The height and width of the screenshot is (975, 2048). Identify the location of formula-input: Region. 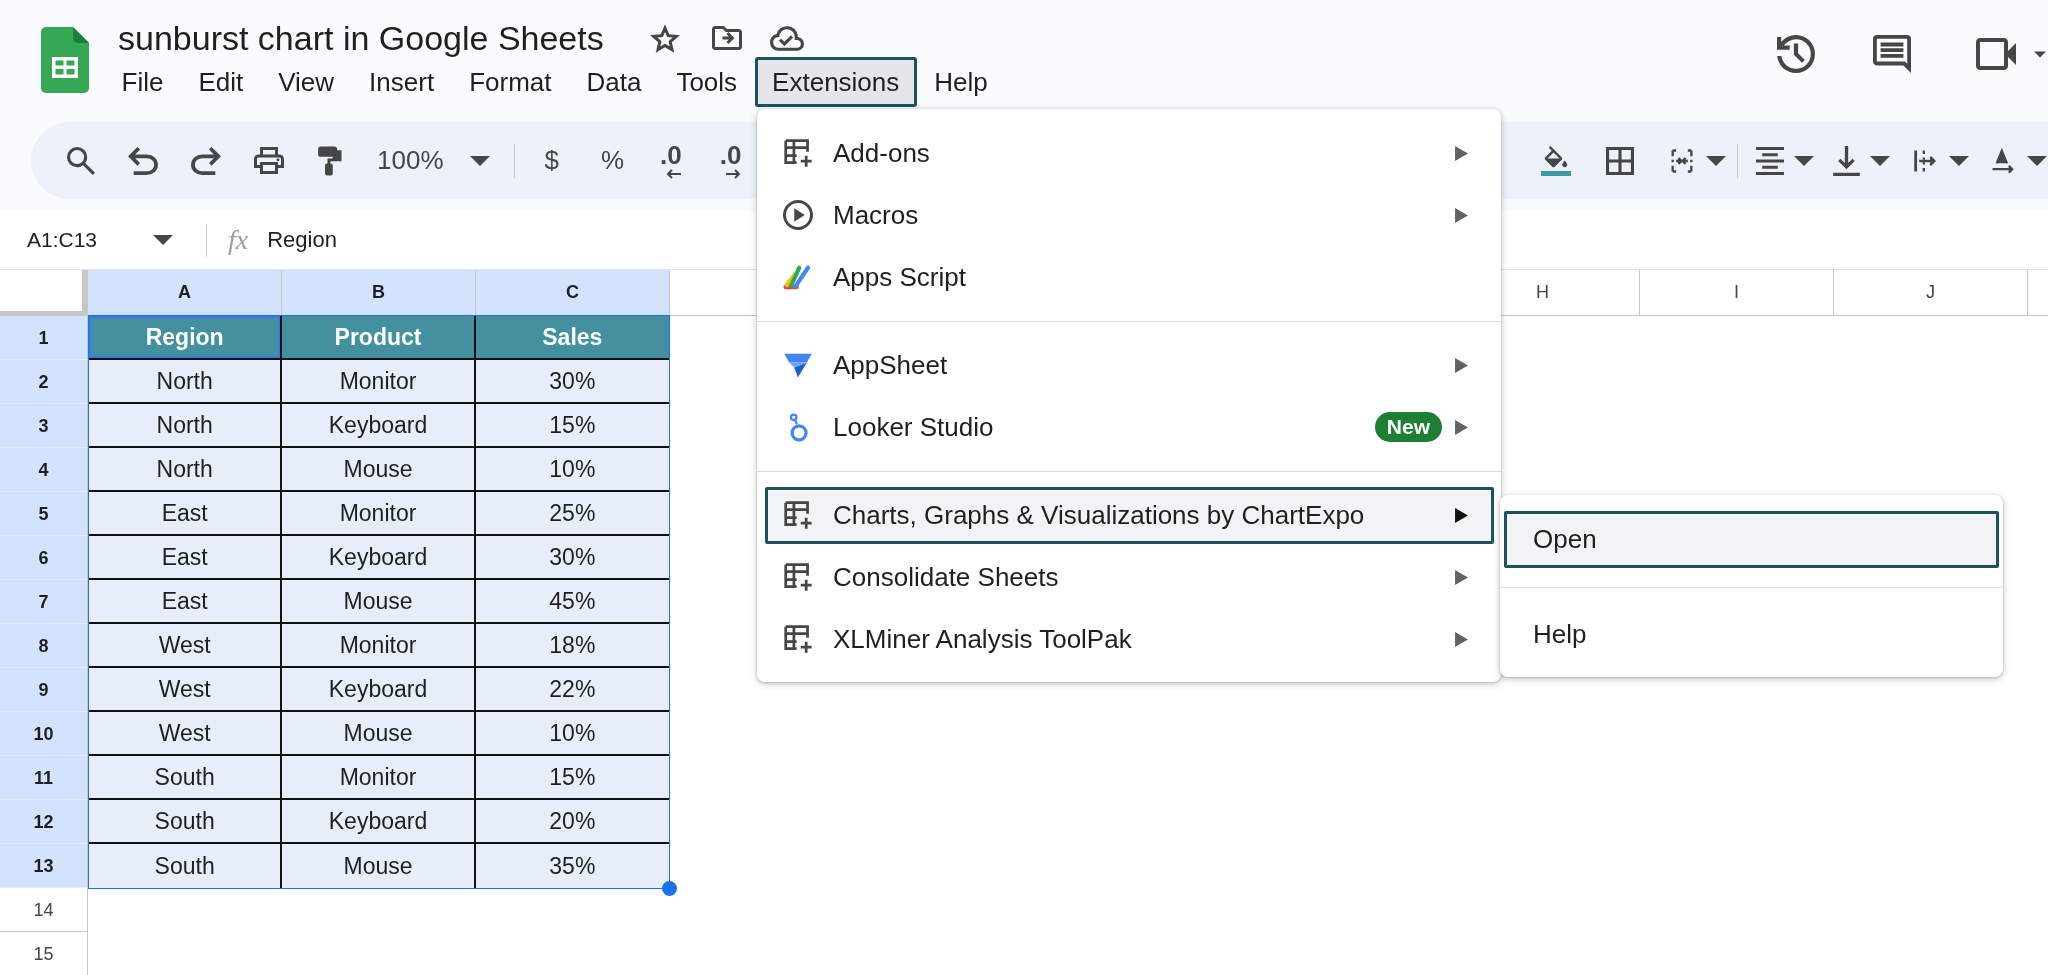
(502, 240).